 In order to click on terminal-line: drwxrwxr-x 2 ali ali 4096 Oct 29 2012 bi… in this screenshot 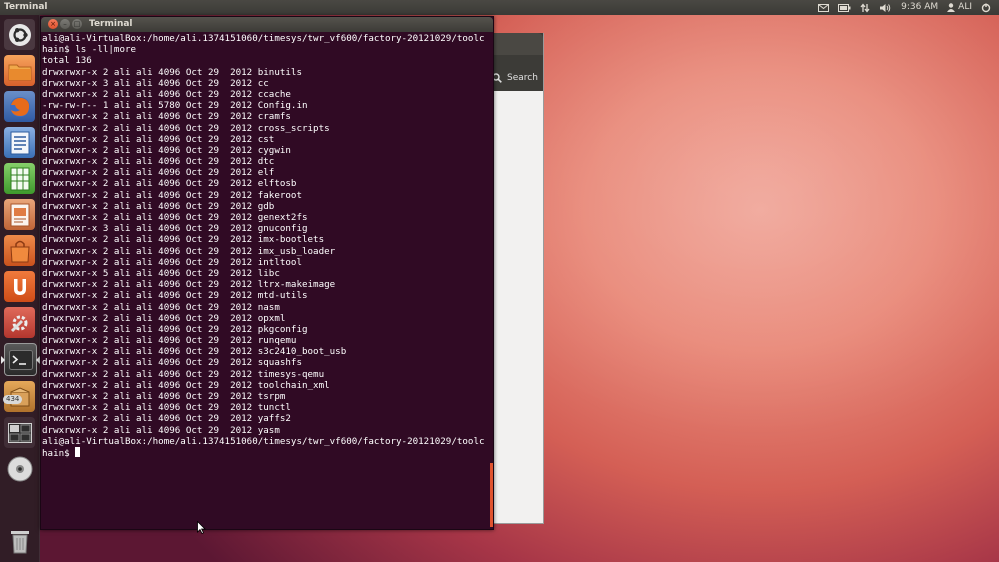, I will do `click(172, 72)`.